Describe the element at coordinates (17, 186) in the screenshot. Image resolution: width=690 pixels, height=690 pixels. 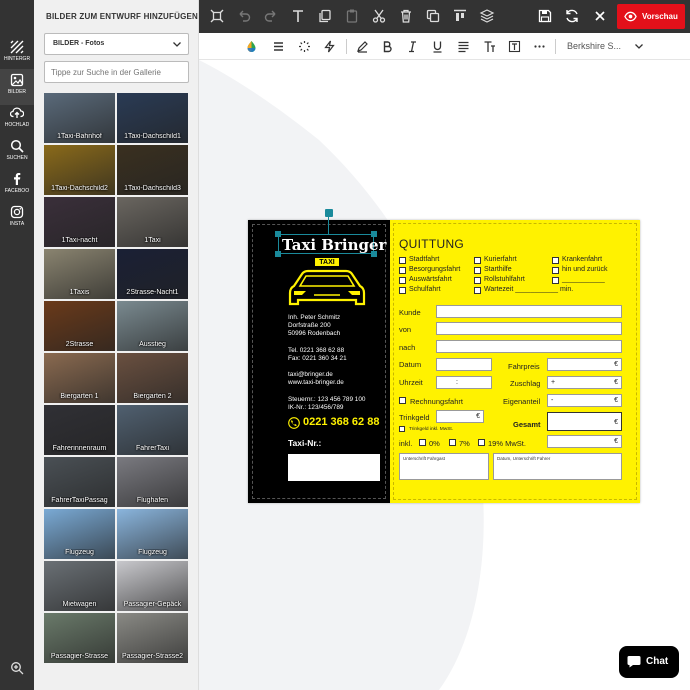
I see `rail-facebook-button: FACEBOO` at that location.